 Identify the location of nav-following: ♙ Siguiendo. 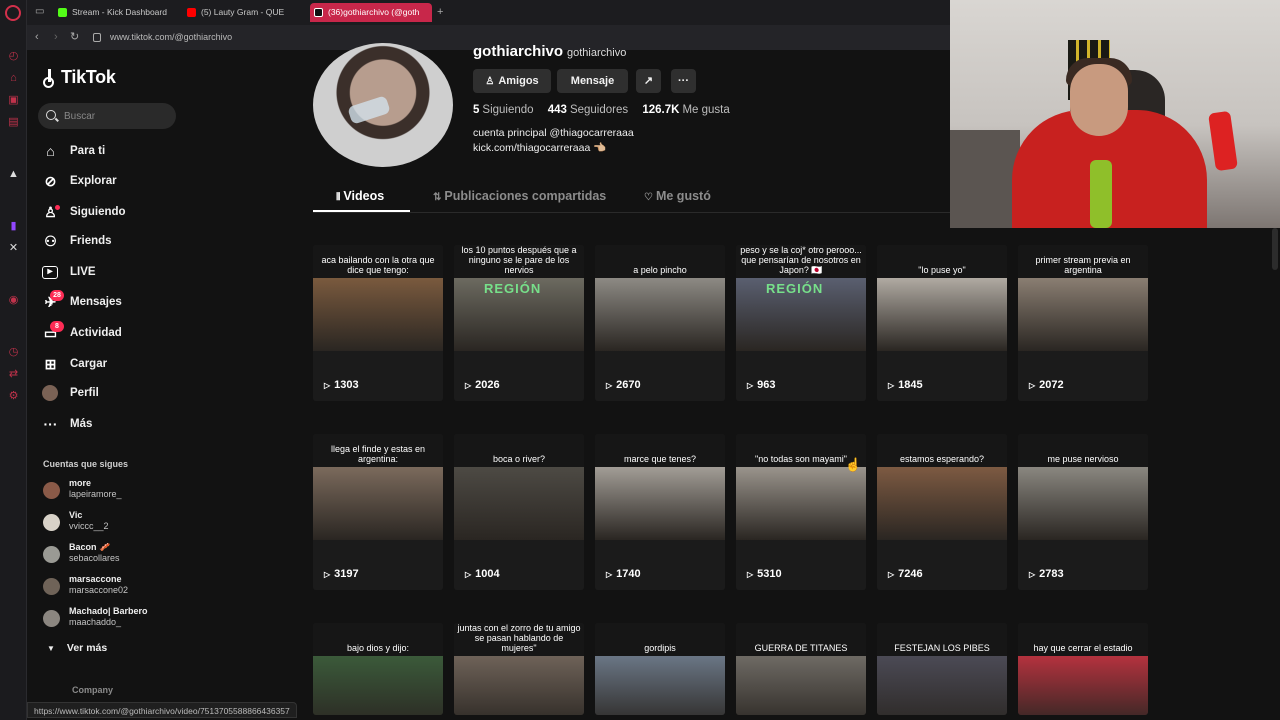
(142, 212).